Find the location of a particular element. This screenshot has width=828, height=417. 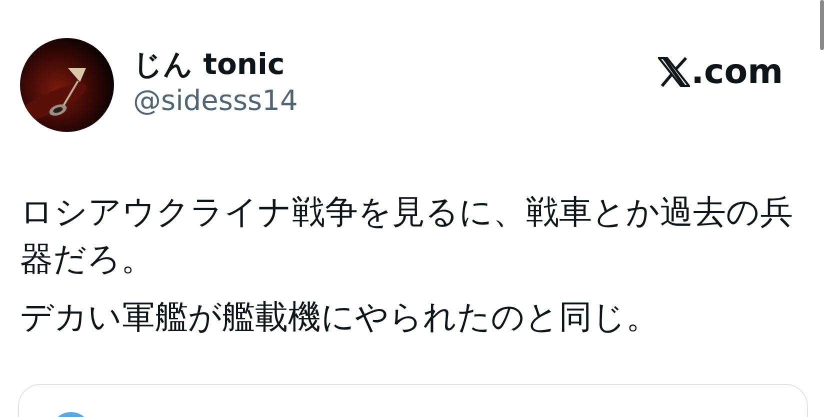

scrollbar is located at coordinates (822, 25).